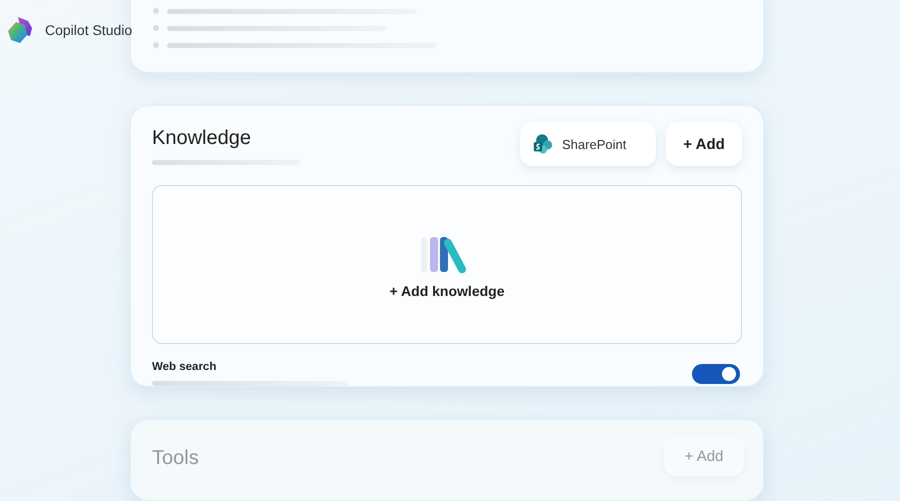 The width and height of the screenshot is (900, 501). What do you see at coordinates (447, 290) in the screenshot?
I see `add-knowledge-link: + Add knowledge` at bounding box center [447, 290].